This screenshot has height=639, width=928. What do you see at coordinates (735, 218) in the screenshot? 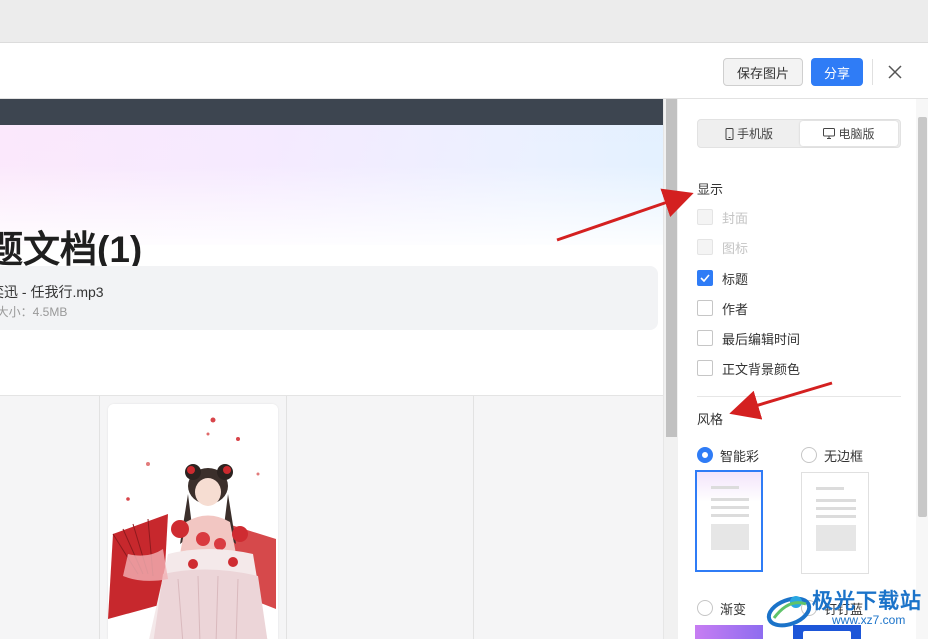
I see `option-cover-label: 封面` at bounding box center [735, 218].